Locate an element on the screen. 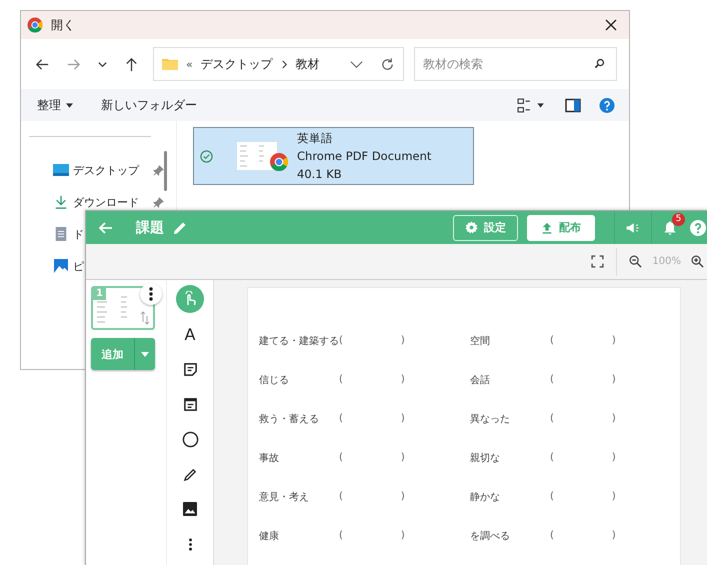 The height and width of the screenshot is (565, 707). chrome-icon is located at coordinates (35, 25).